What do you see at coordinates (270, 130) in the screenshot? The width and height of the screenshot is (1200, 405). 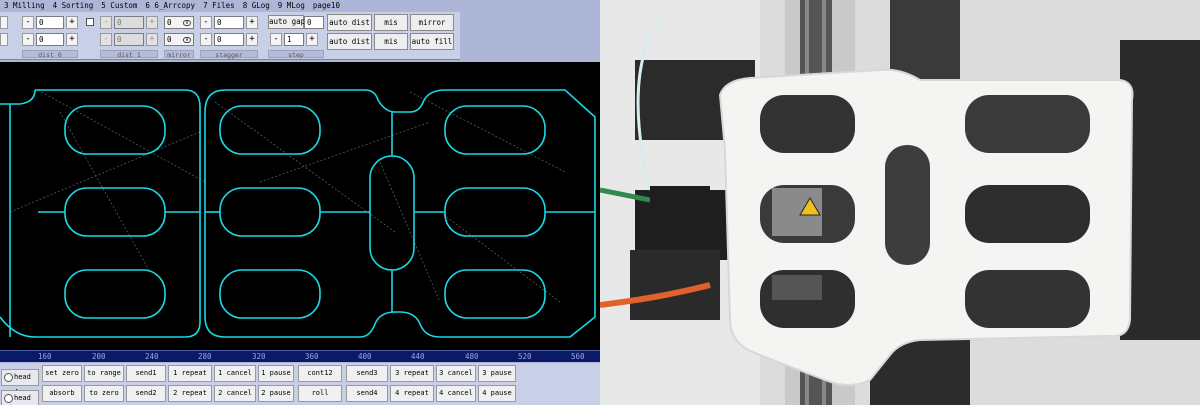 I see `slot-m1` at bounding box center [270, 130].